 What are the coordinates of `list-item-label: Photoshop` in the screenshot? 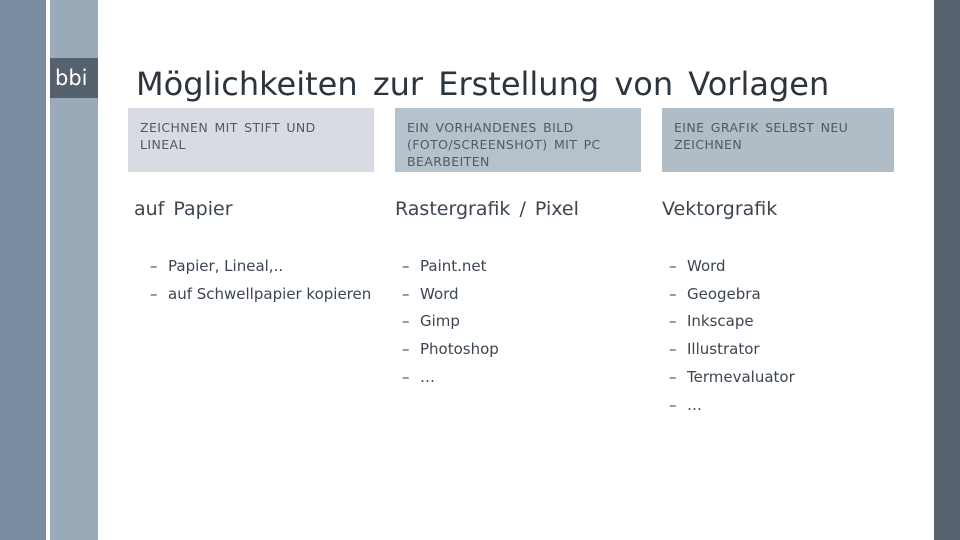 It's located at (459, 349).